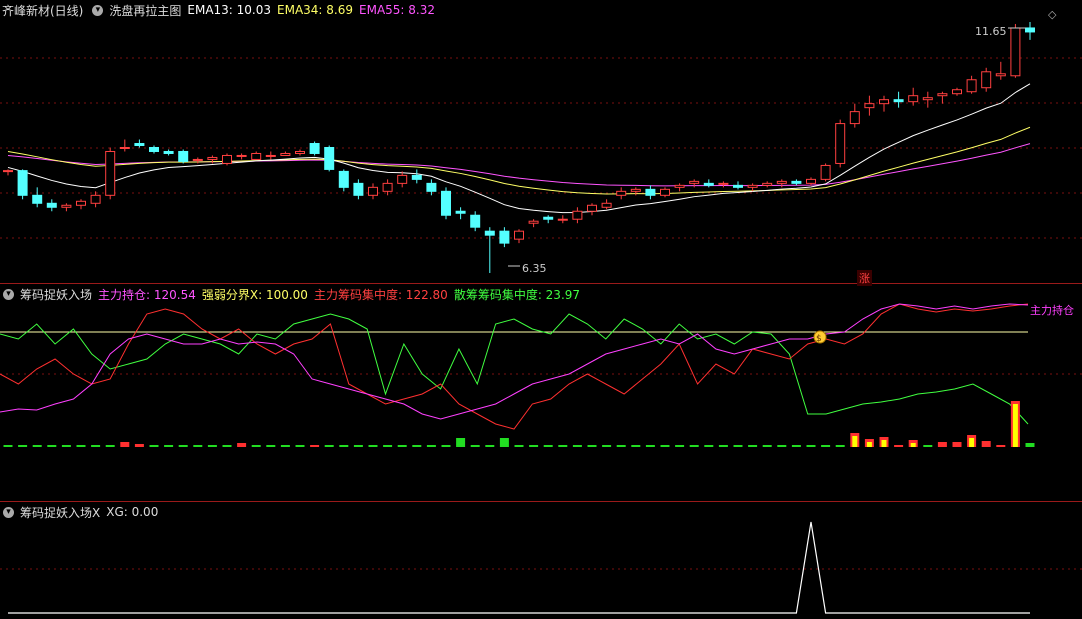  I want to click on diamond-icon: ◇, so click(1052, 14).